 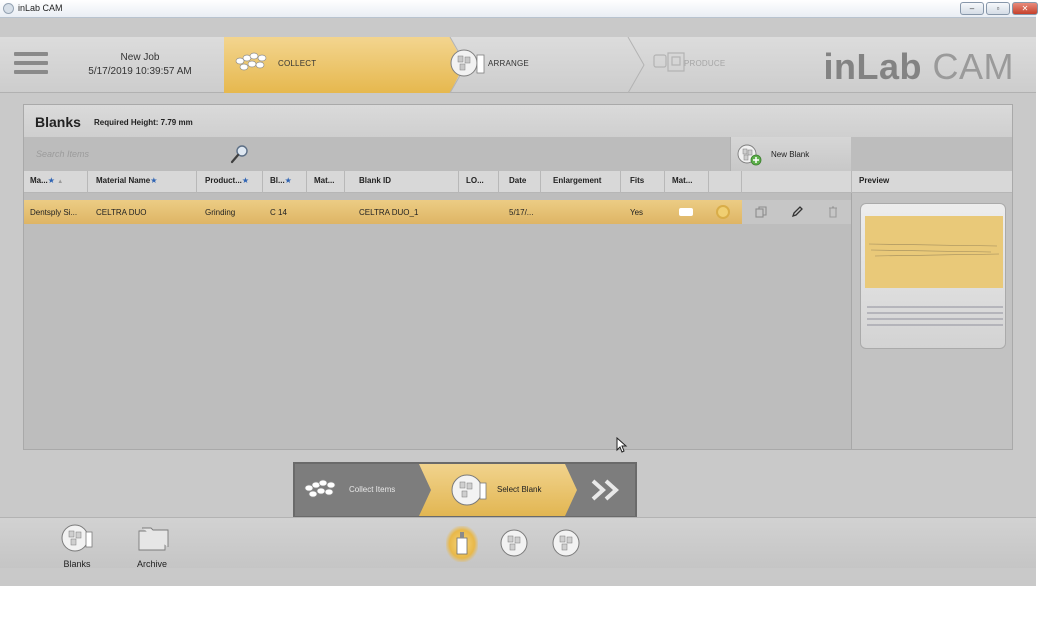 I want to click on new-blank-icon, so click(x=749, y=155).